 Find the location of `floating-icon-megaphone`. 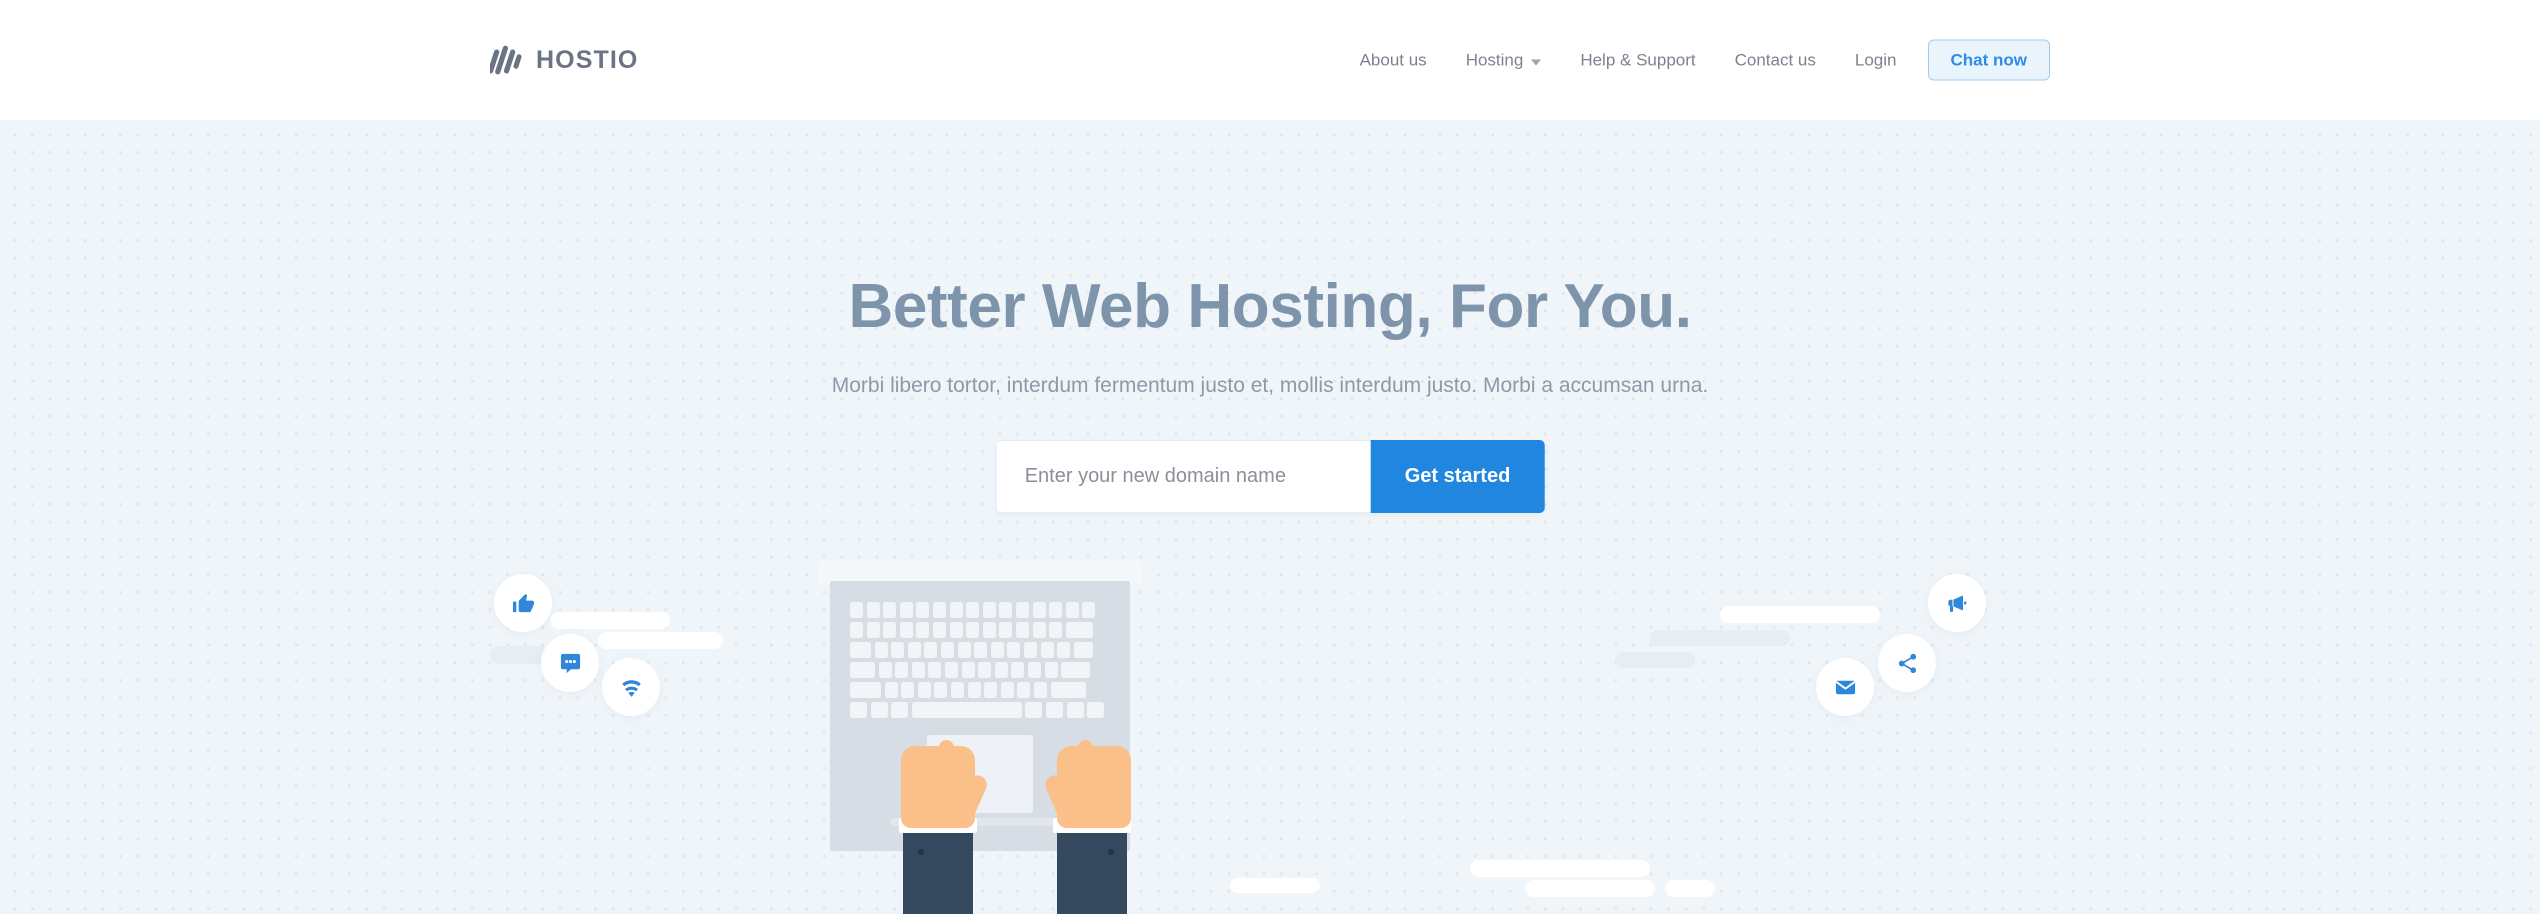

floating-icon-megaphone is located at coordinates (1957, 603).